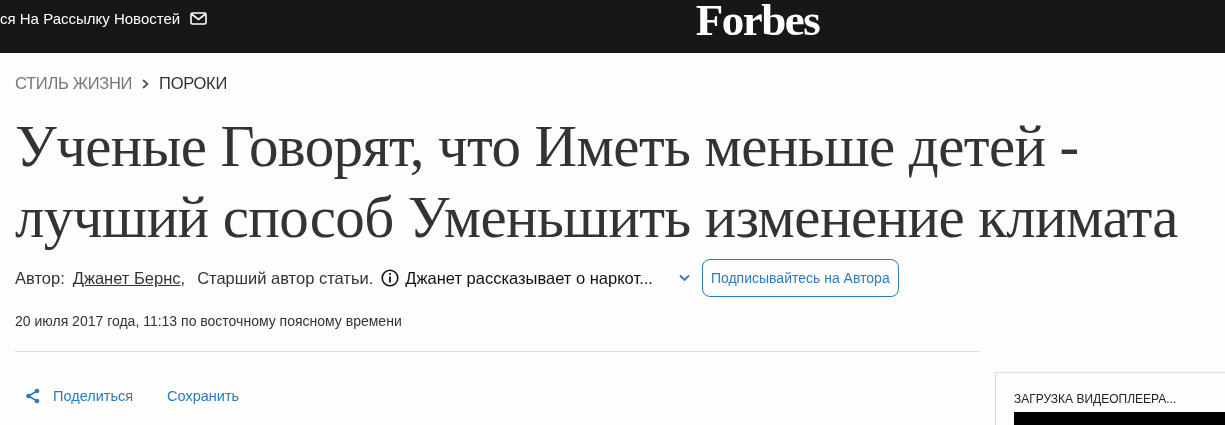 Image resolution: width=1225 pixels, height=425 pixels. Describe the element at coordinates (757, 23) in the screenshot. I see `logo: Forbes` at that location.